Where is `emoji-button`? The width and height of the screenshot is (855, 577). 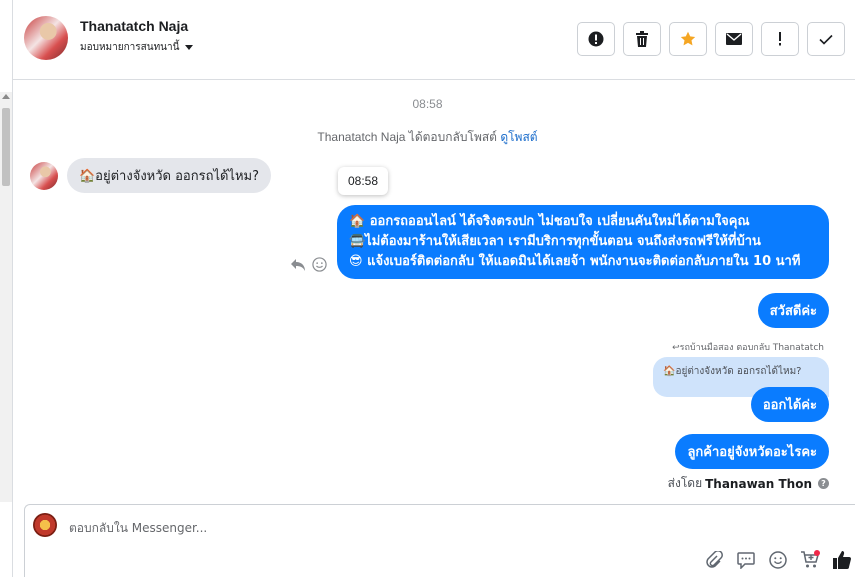
emoji-button is located at coordinates (778, 560).